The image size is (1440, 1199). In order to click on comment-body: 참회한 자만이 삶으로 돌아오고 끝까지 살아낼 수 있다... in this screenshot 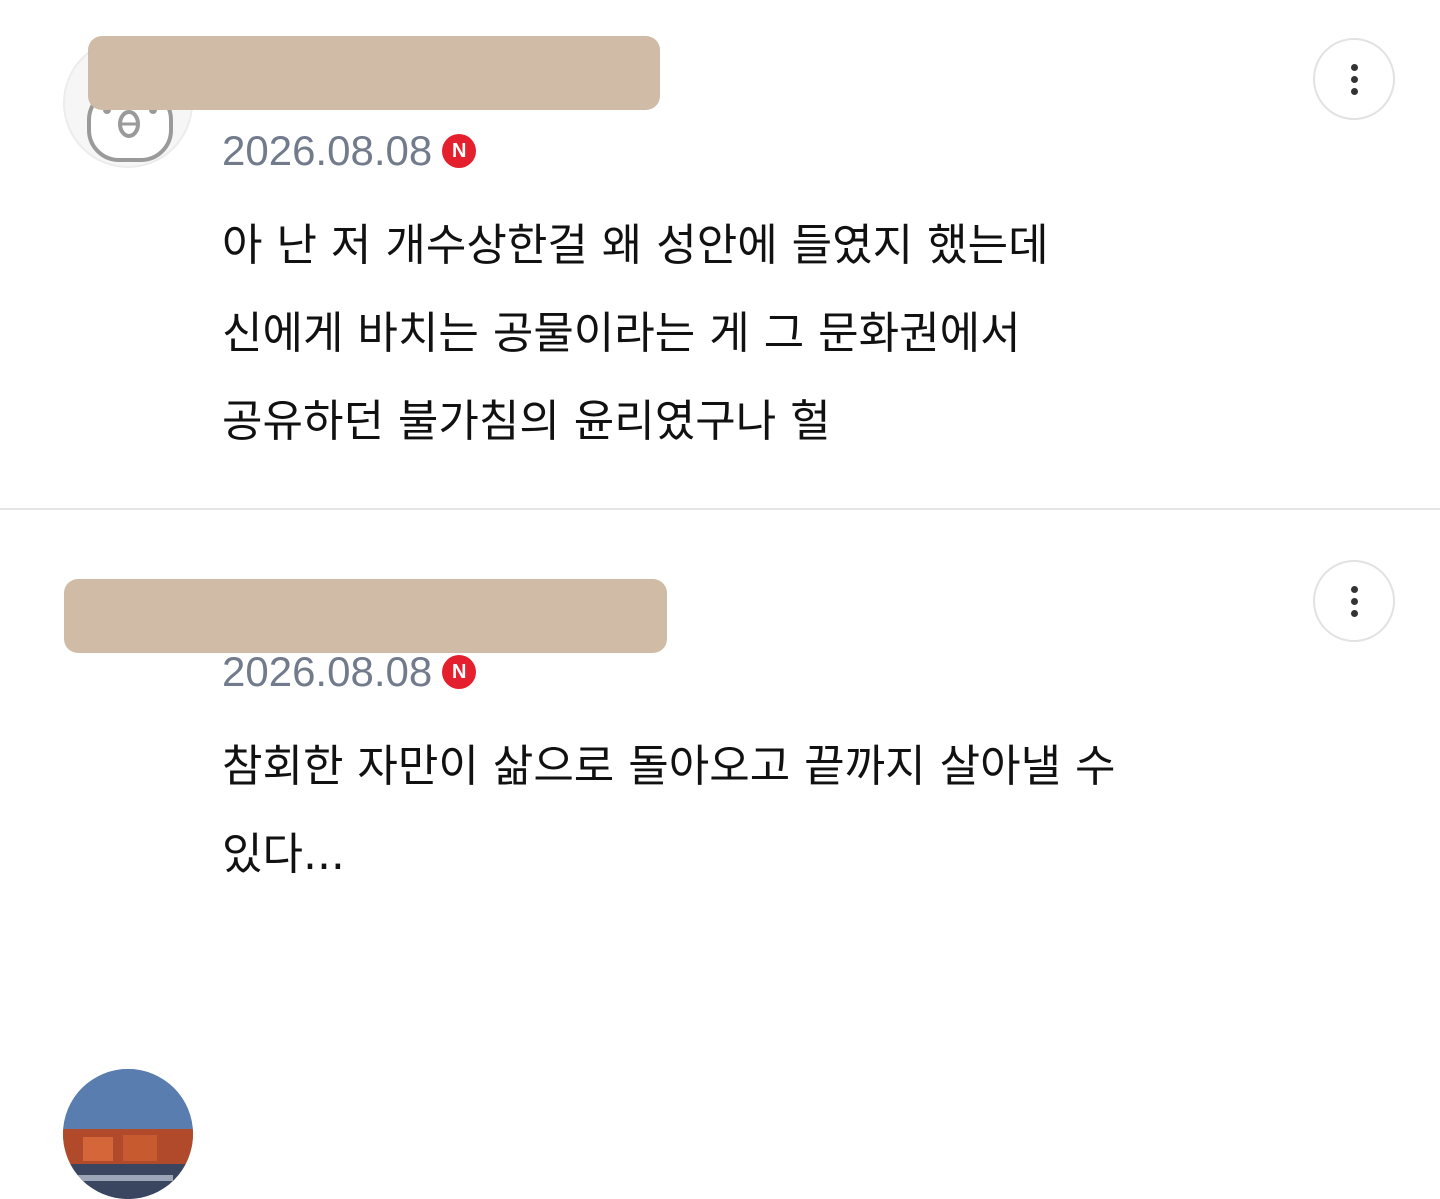, I will do `click(802, 811)`.